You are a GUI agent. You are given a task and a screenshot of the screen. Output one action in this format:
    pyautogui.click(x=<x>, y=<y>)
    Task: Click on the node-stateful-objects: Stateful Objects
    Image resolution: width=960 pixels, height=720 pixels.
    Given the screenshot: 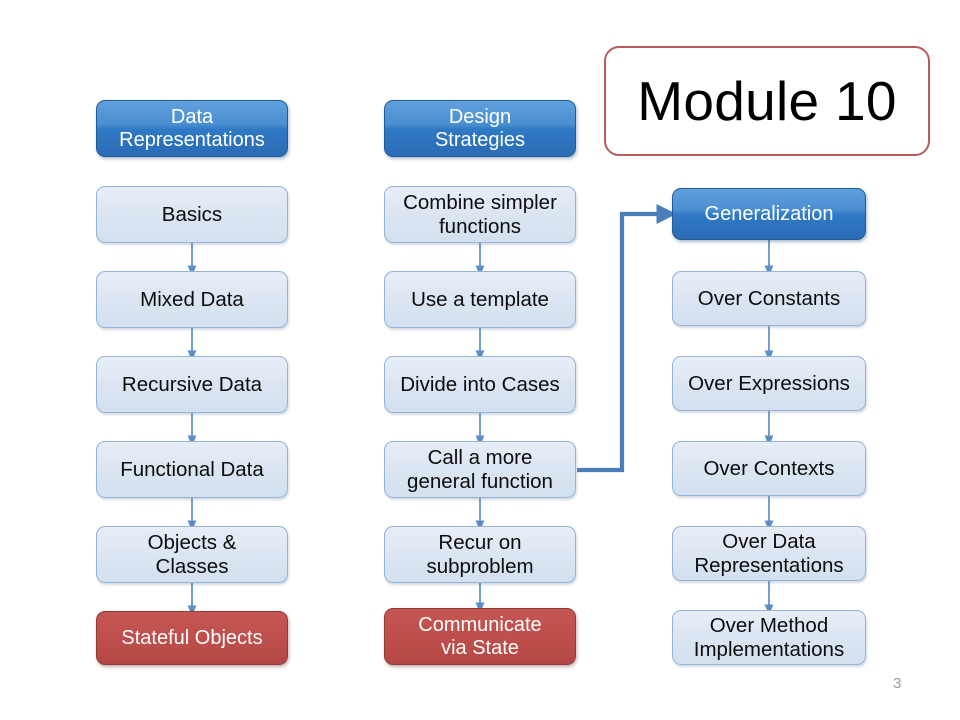 What is the action you would take?
    pyautogui.click(x=192, y=638)
    